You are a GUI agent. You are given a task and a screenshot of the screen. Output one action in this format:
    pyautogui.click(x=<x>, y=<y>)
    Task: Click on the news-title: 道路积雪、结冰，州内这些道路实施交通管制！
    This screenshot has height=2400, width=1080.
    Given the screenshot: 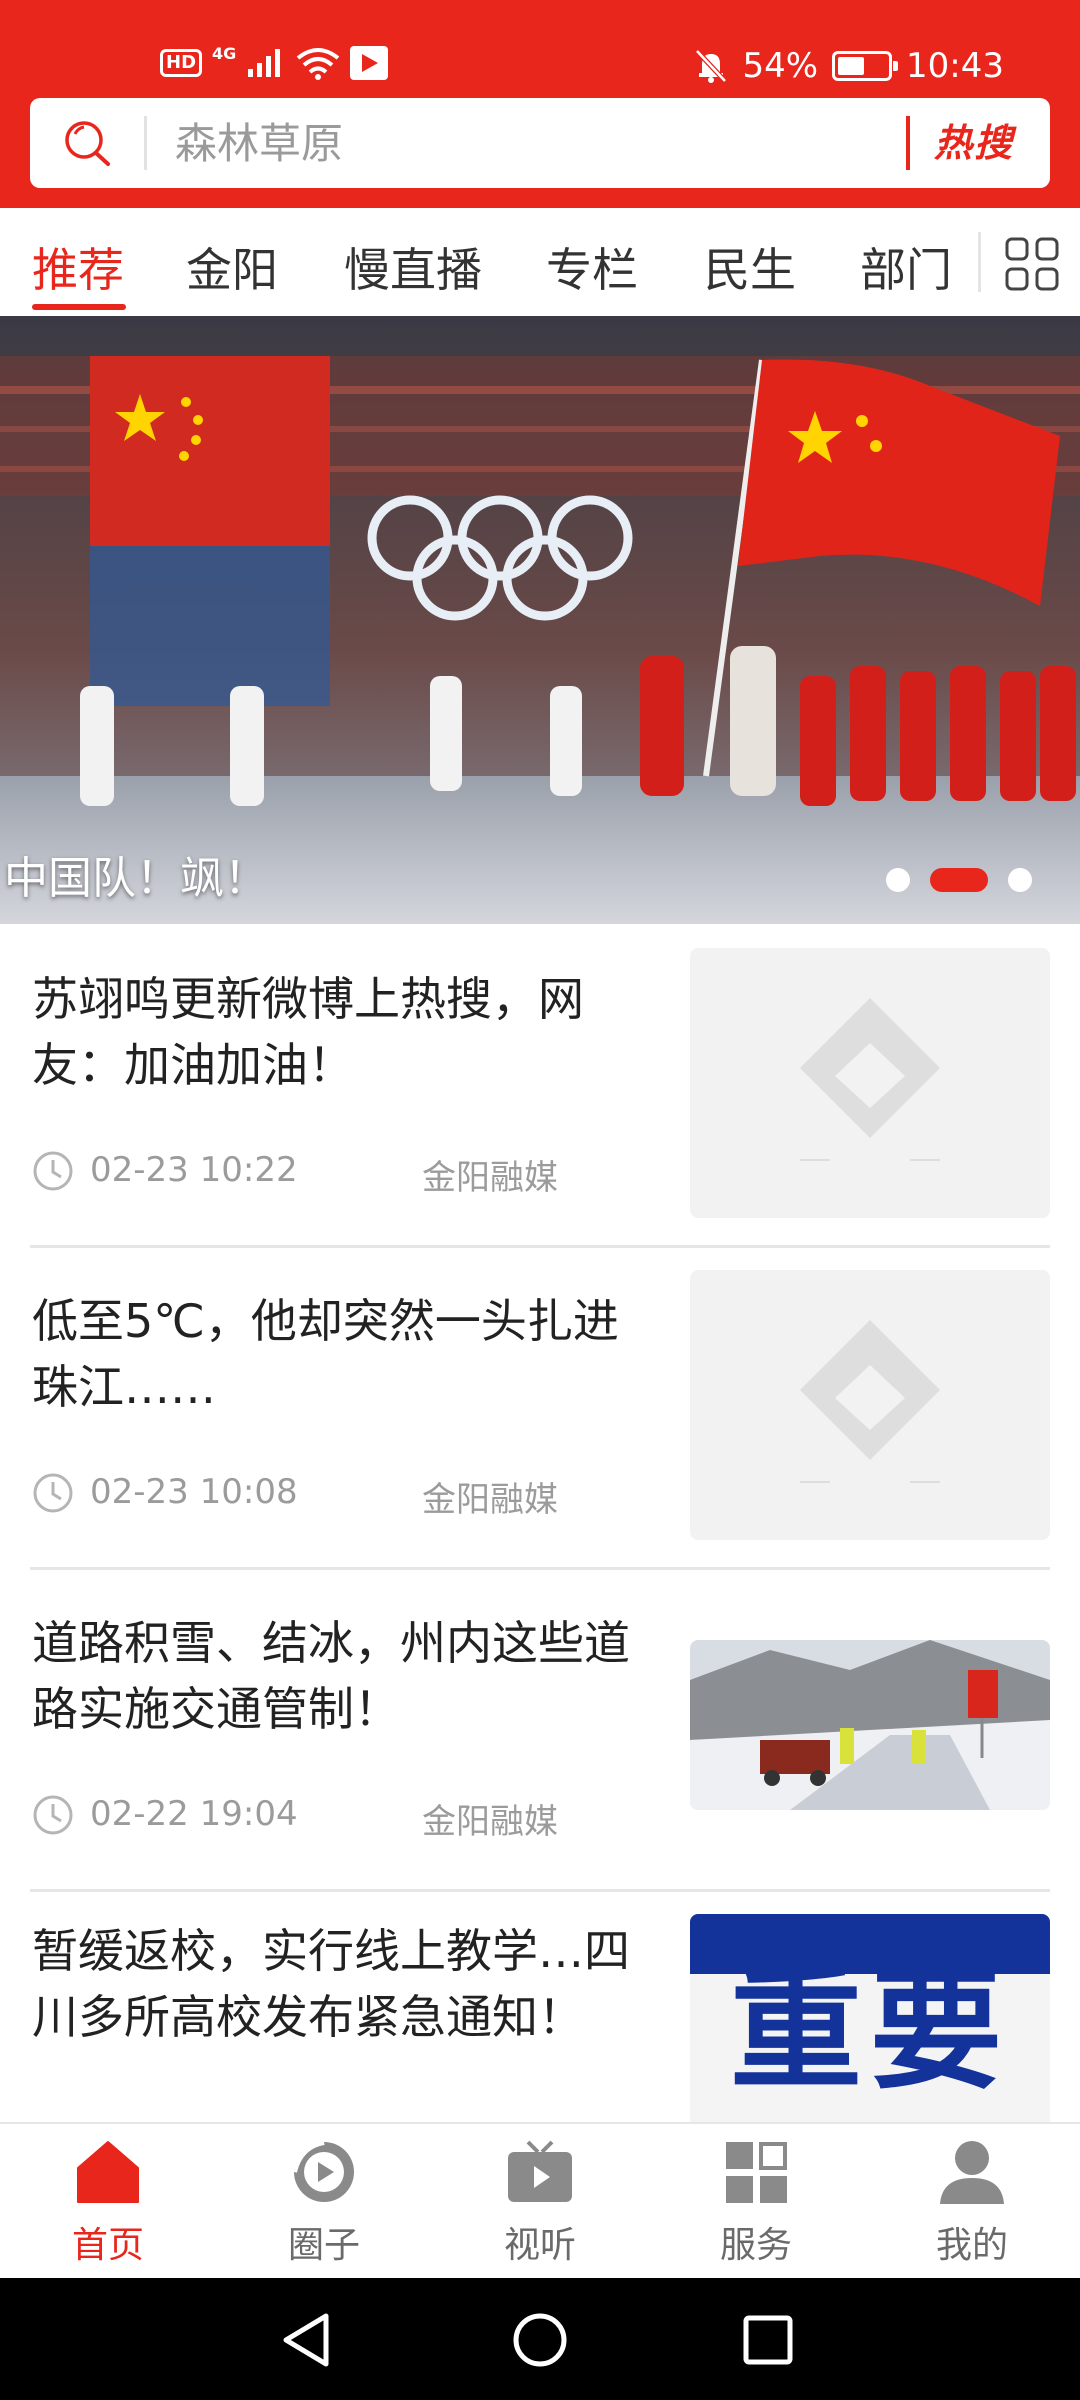 What is the action you would take?
    pyautogui.click(x=342, y=1676)
    